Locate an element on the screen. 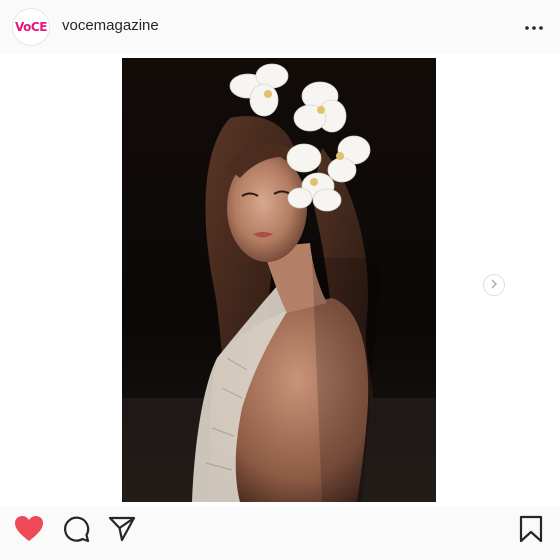  heart-filled-icon is located at coordinates (29, 531).